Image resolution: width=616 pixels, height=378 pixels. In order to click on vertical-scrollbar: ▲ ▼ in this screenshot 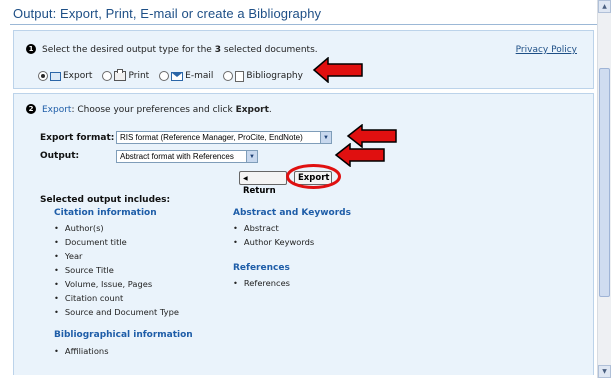, I will do `click(604, 189)`.